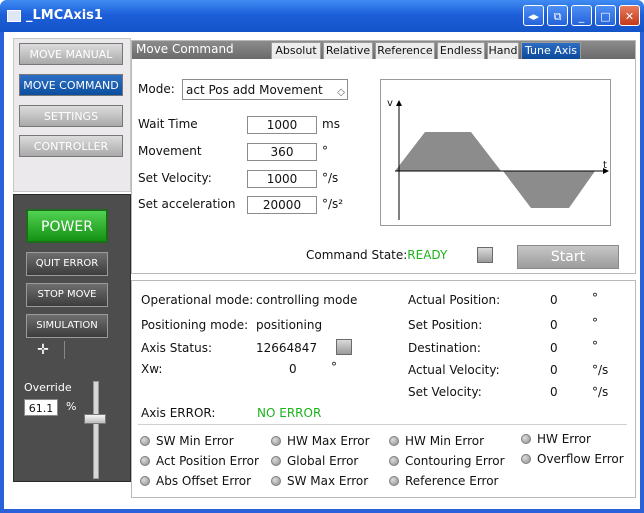 The width and height of the screenshot is (644, 513). Describe the element at coordinates (554, 370) in the screenshot. I see `actual-velocity-value: 0` at that location.